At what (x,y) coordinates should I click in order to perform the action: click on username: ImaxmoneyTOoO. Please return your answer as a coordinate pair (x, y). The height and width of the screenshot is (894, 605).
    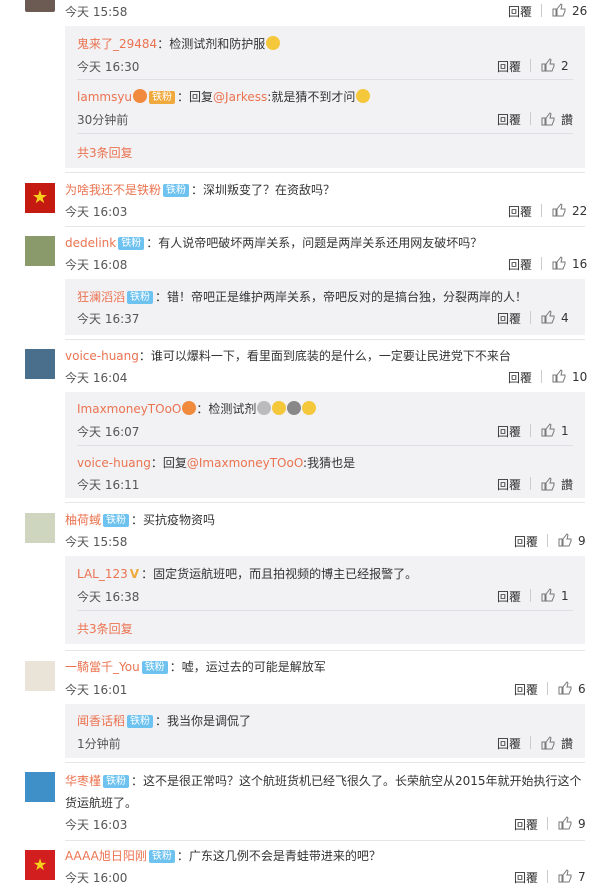
    Looking at the image, I should click on (129, 409).